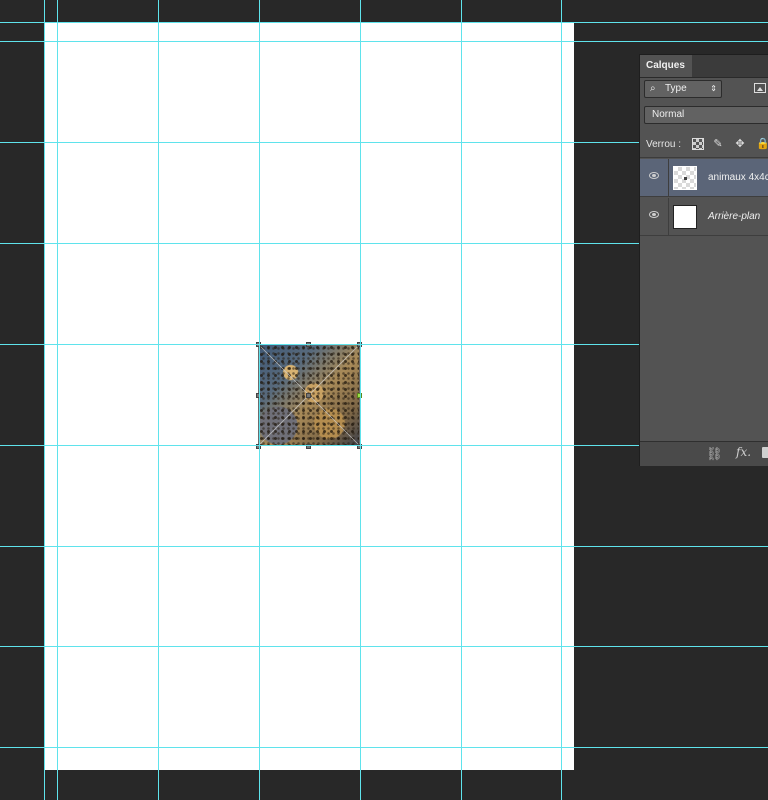 This screenshot has height=800, width=768. What do you see at coordinates (738, 177) in the screenshot?
I see `layer-name: animaux 4x4c` at bounding box center [738, 177].